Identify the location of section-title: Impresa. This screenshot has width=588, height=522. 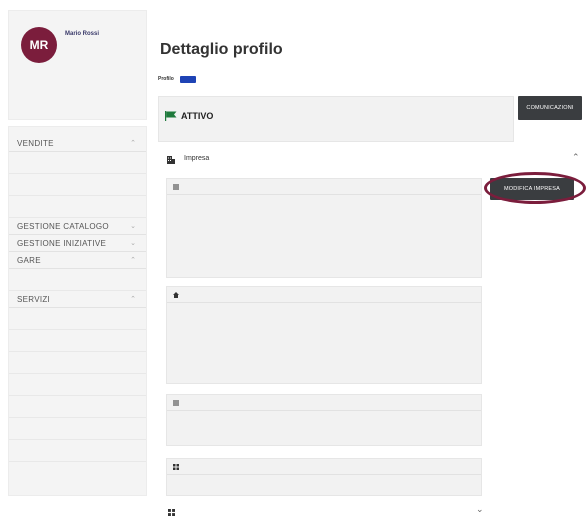
(197, 158).